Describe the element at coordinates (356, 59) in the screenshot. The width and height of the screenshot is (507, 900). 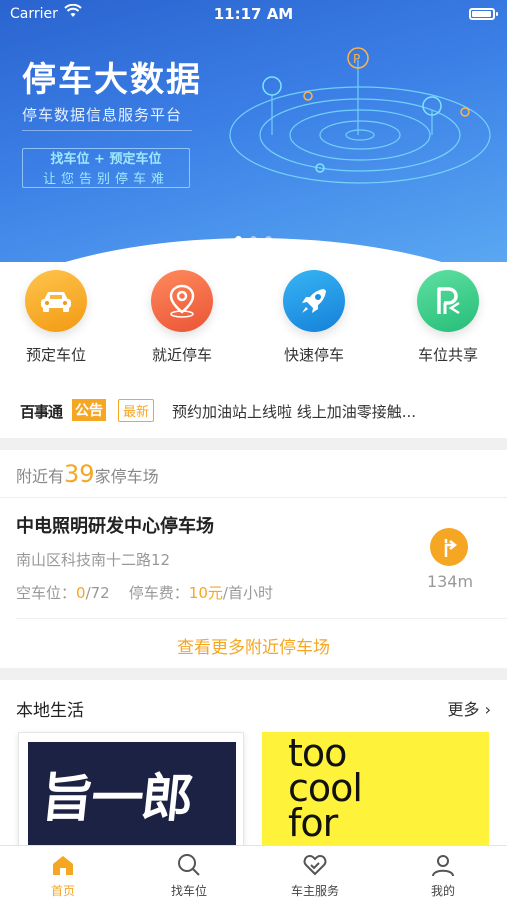
I see `svg-text: P` at that location.